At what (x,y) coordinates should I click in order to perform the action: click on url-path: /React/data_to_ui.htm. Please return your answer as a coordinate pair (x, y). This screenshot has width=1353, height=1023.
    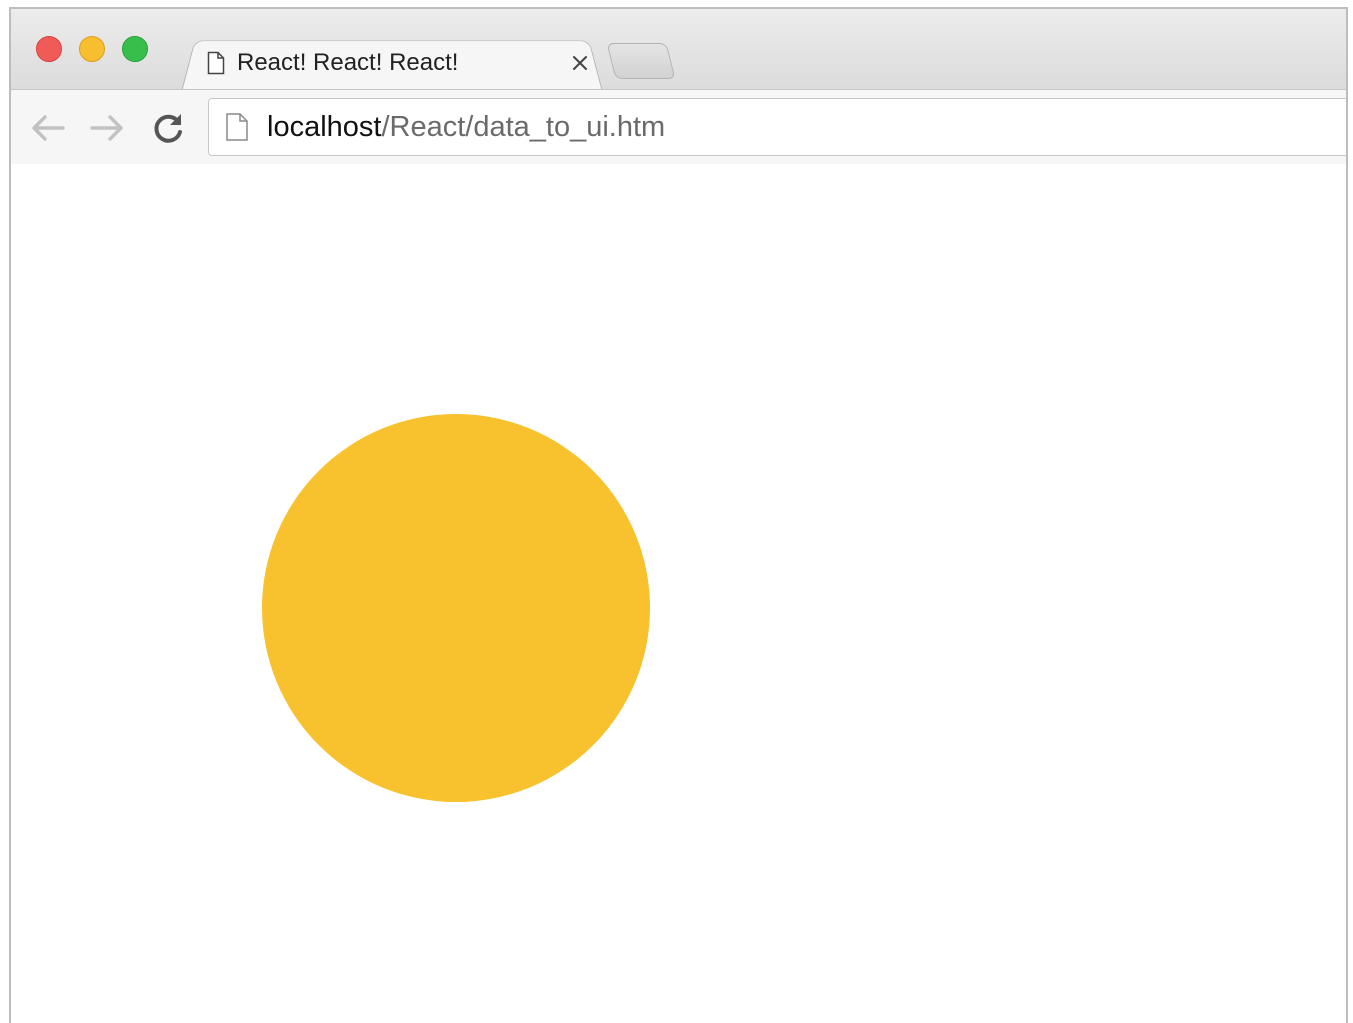
    Looking at the image, I should click on (523, 126).